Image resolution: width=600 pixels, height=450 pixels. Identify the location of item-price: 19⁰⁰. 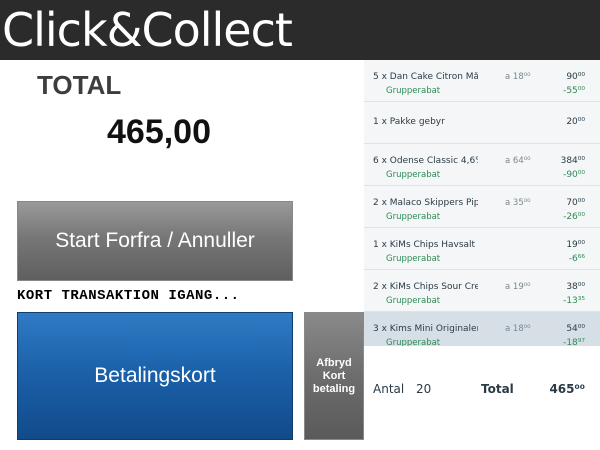
(575, 245).